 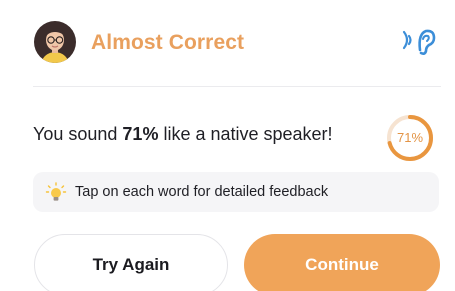 What do you see at coordinates (237, 86) in the screenshot?
I see `divider` at bounding box center [237, 86].